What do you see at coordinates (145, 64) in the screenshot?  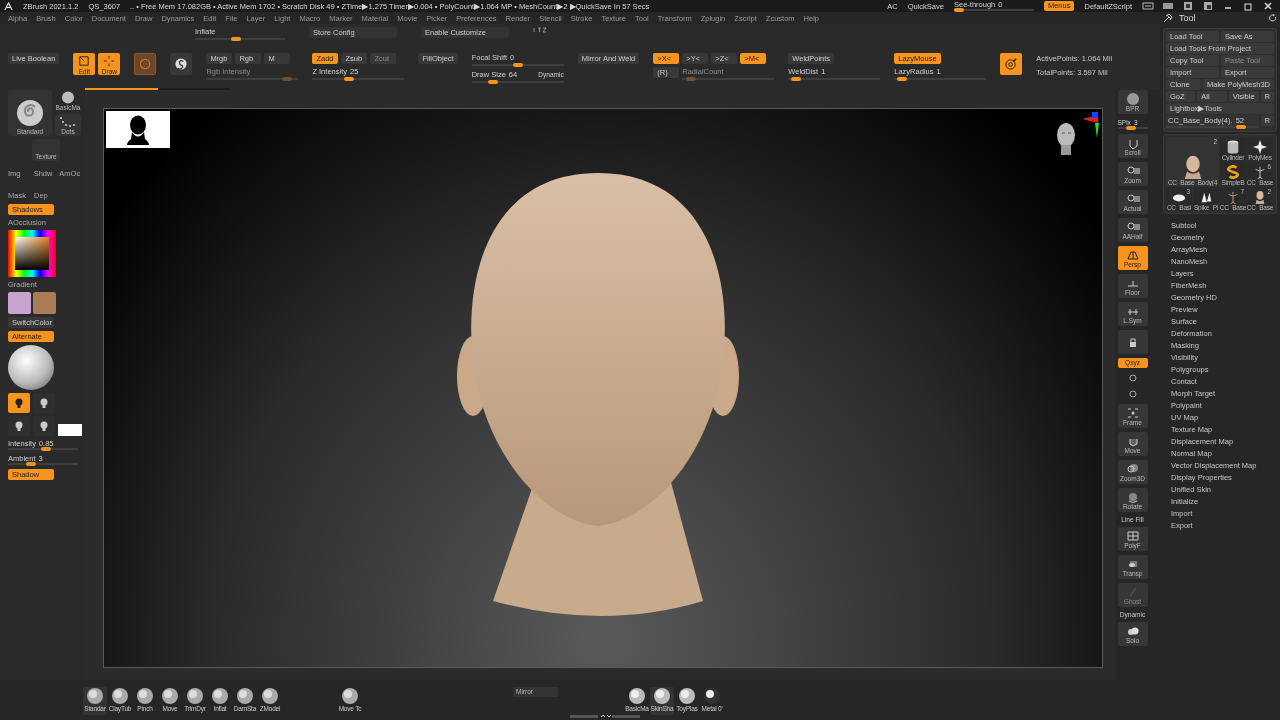 I see `circle-icon` at bounding box center [145, 64].